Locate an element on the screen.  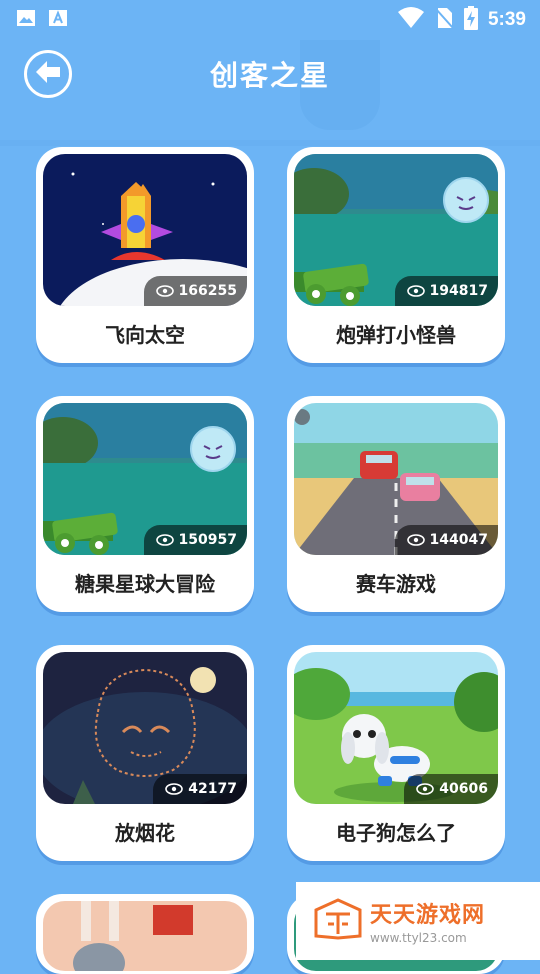
game-card: 40606 电子狗怎么了 is located at coordinates (396, 753).